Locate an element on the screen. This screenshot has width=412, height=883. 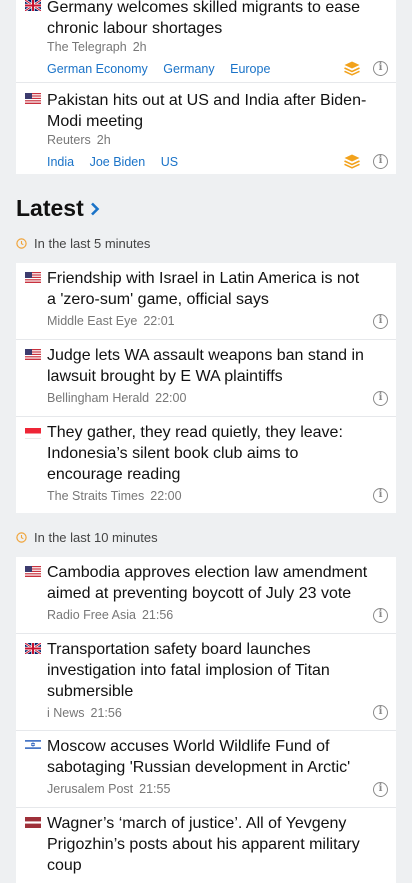
latest-heading: Latest is located at coordinates (58, 208).